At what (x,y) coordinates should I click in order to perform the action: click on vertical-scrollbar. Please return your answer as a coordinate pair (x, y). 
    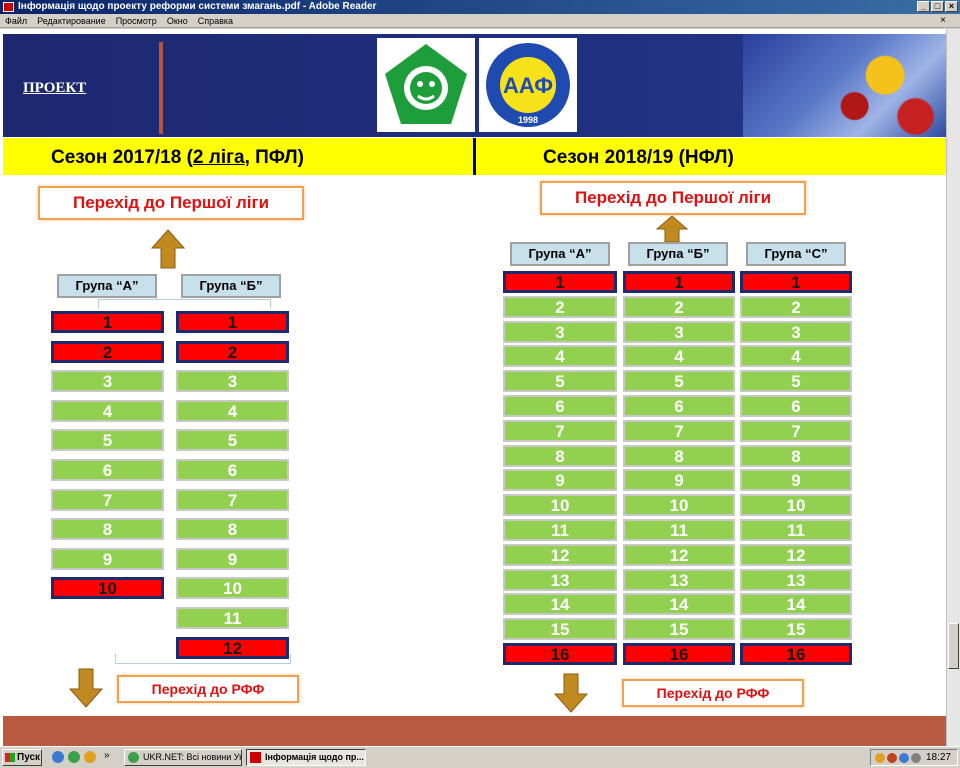
    Looking at the image, I should click on (953, 387).